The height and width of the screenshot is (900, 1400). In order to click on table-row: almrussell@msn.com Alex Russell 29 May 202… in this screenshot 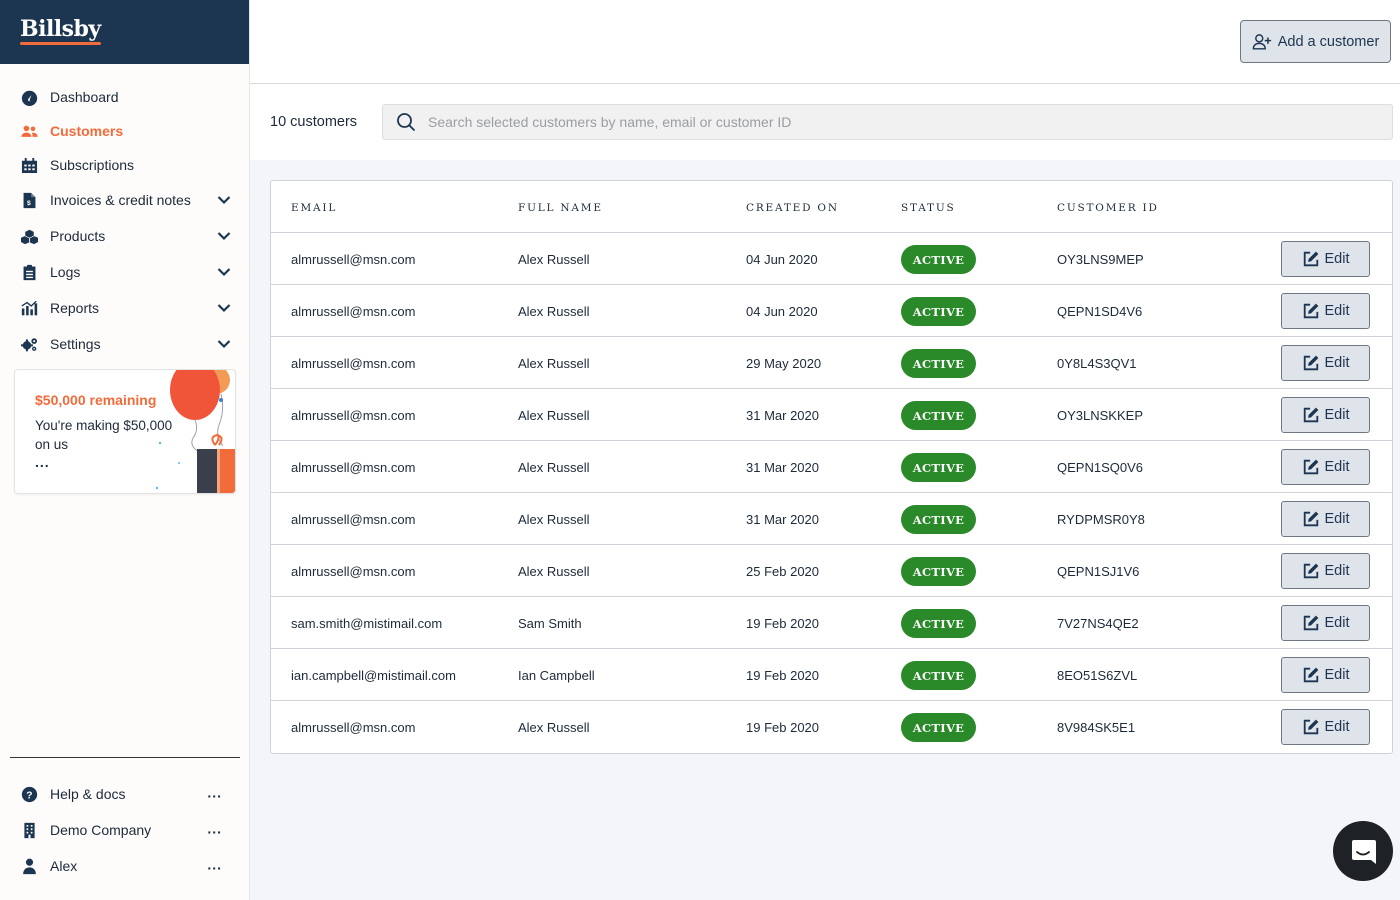, I will do `click(831, 363)`.